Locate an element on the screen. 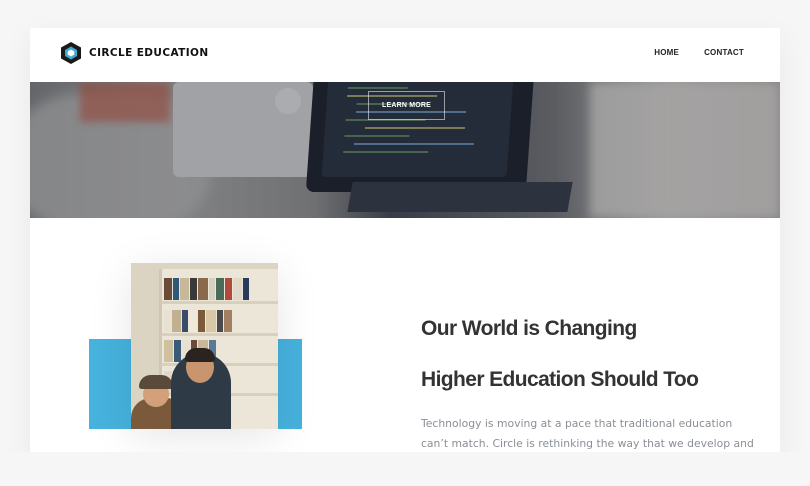 This screenshot has height=486, width=810. site-header: CIRCLE EDUCATION HOME CONTACT is located at coordinates (405, 55).